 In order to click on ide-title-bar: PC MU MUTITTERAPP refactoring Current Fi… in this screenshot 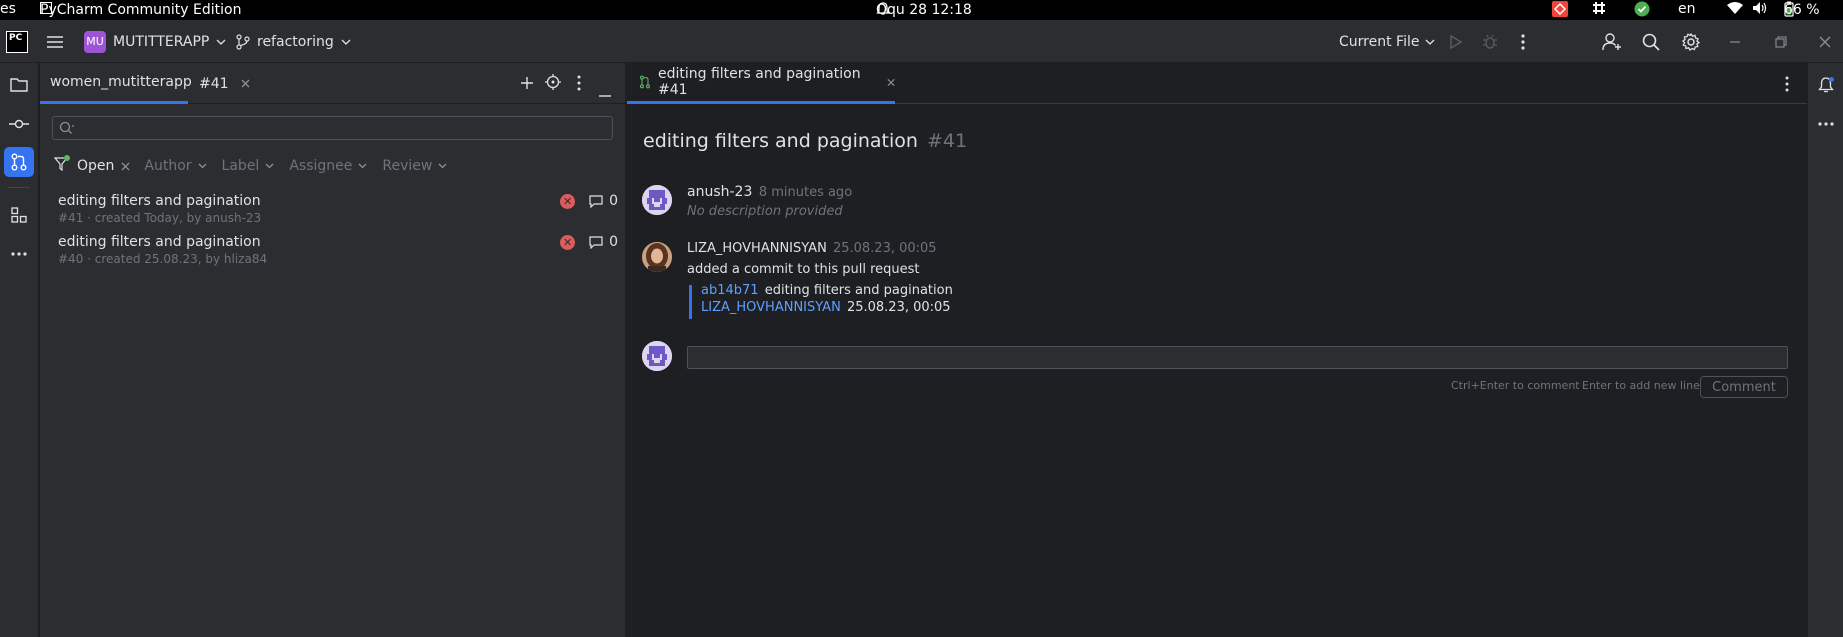, I will do `click(921, 41)`.